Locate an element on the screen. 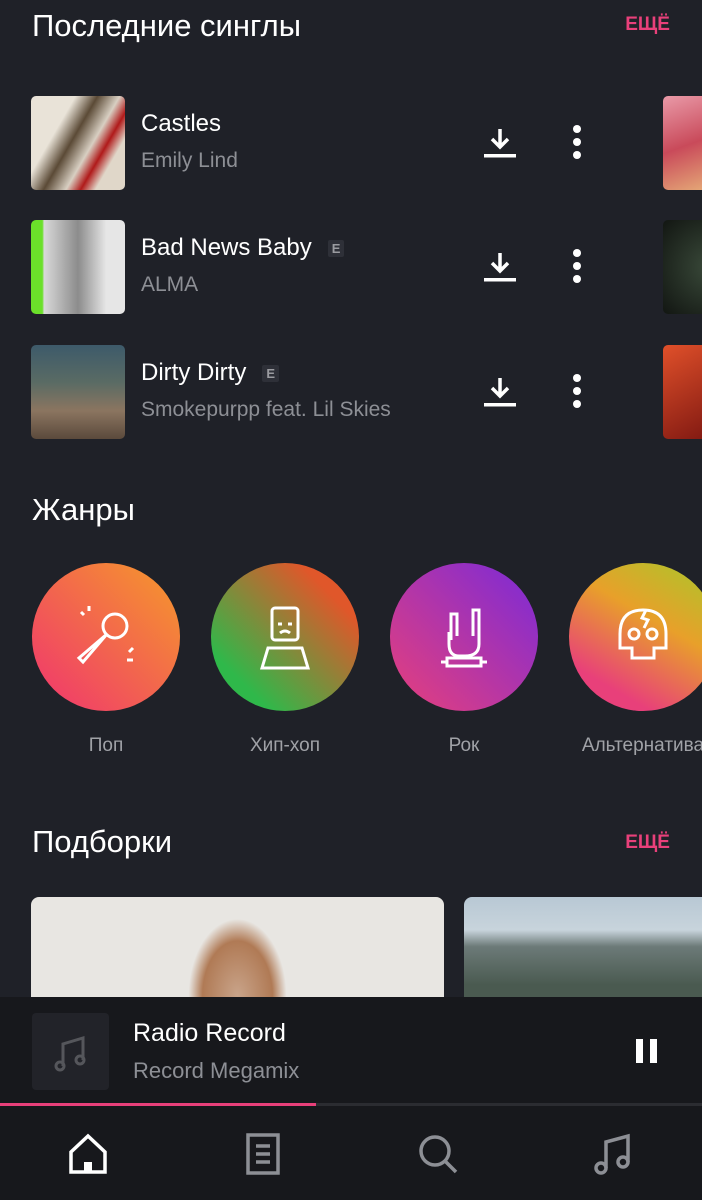 The image size is (702, 1200). library-icon is located at coordinates (263, 1154).